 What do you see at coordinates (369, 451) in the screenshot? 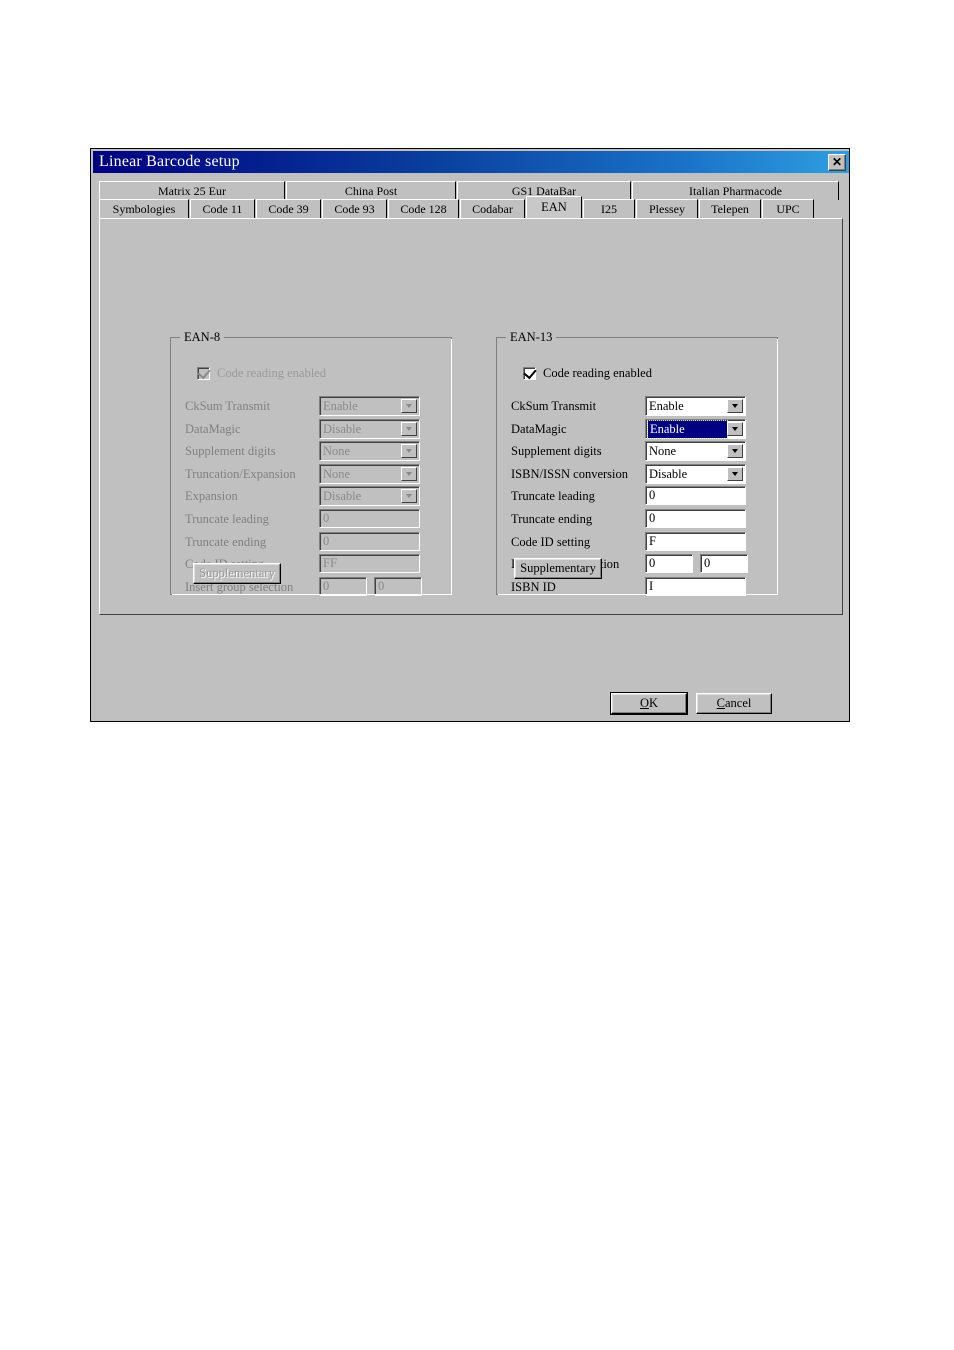
I see `ean8-combo-supplement-digits: None` at bounding box center [369, 451].